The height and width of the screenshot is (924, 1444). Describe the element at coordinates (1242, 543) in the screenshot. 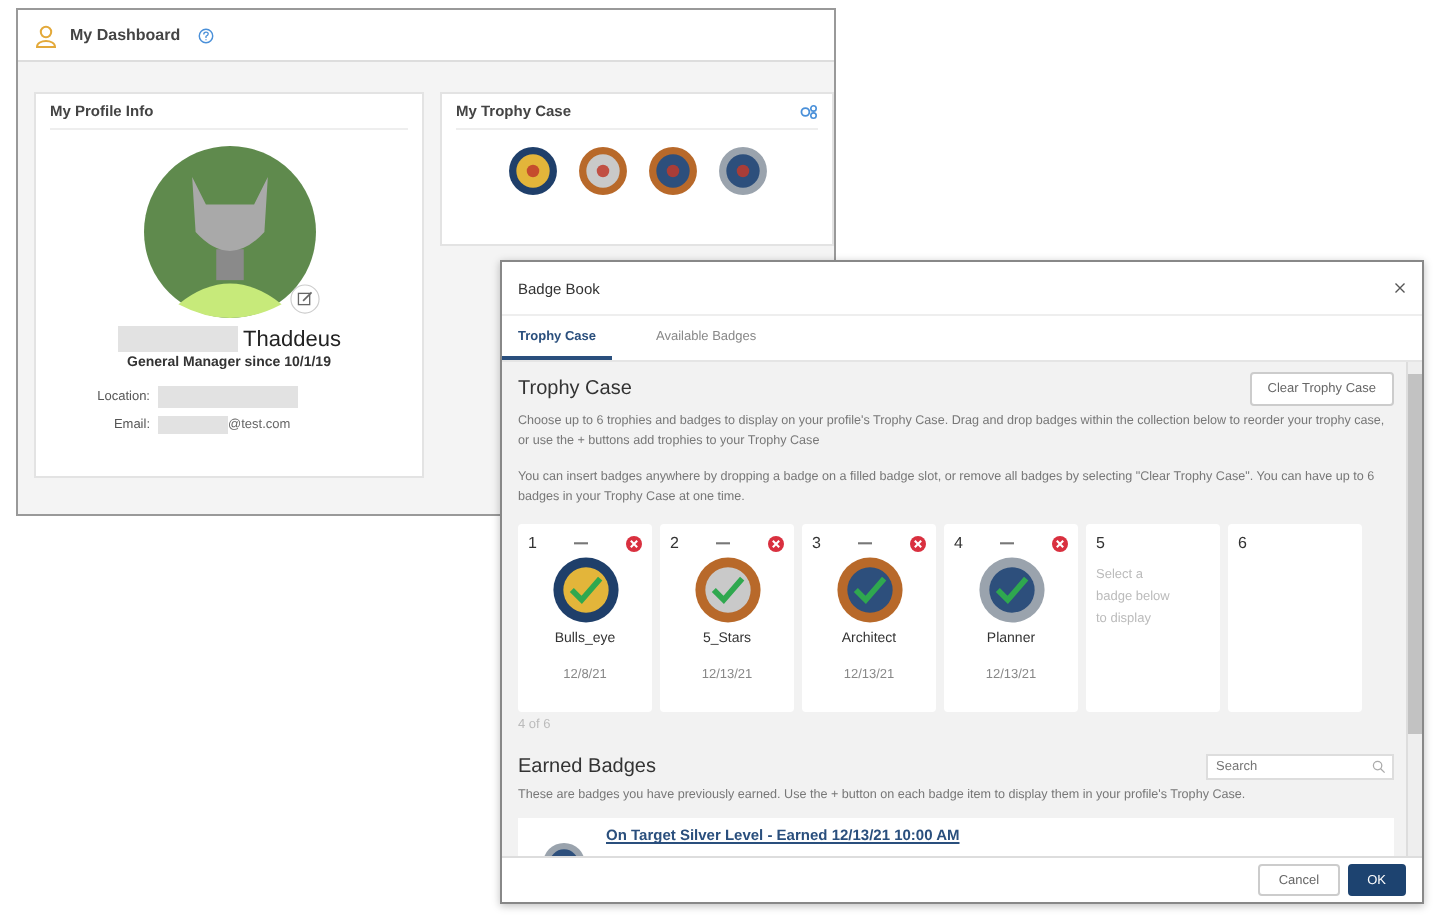

I see `slot-number: 6` at that location.